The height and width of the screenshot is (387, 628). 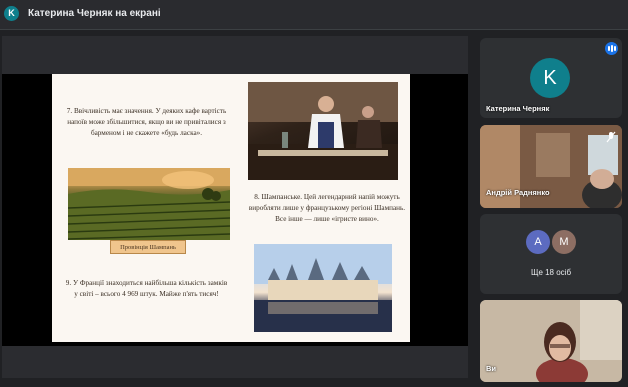 What do you see at coordinates (148, 247) in the screenshot?
I see `image-caption: Провінція Шампань` at bounding box center [148, 247].